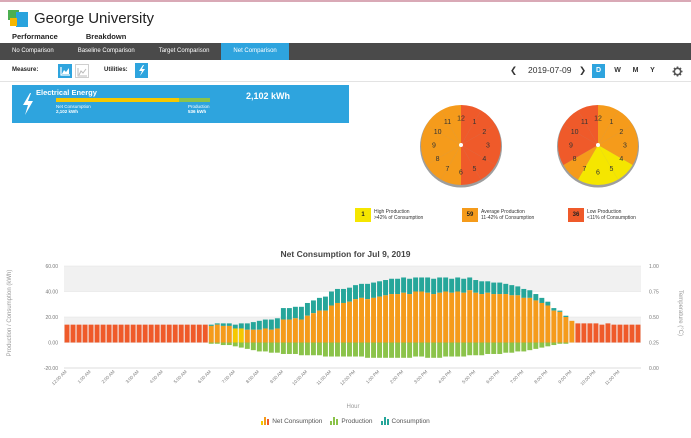 The height and width of the screenshot is (438, 691). Describe the element at coordinates (617, 71) in the screenshot. I see `period-week-button: W` at that location.